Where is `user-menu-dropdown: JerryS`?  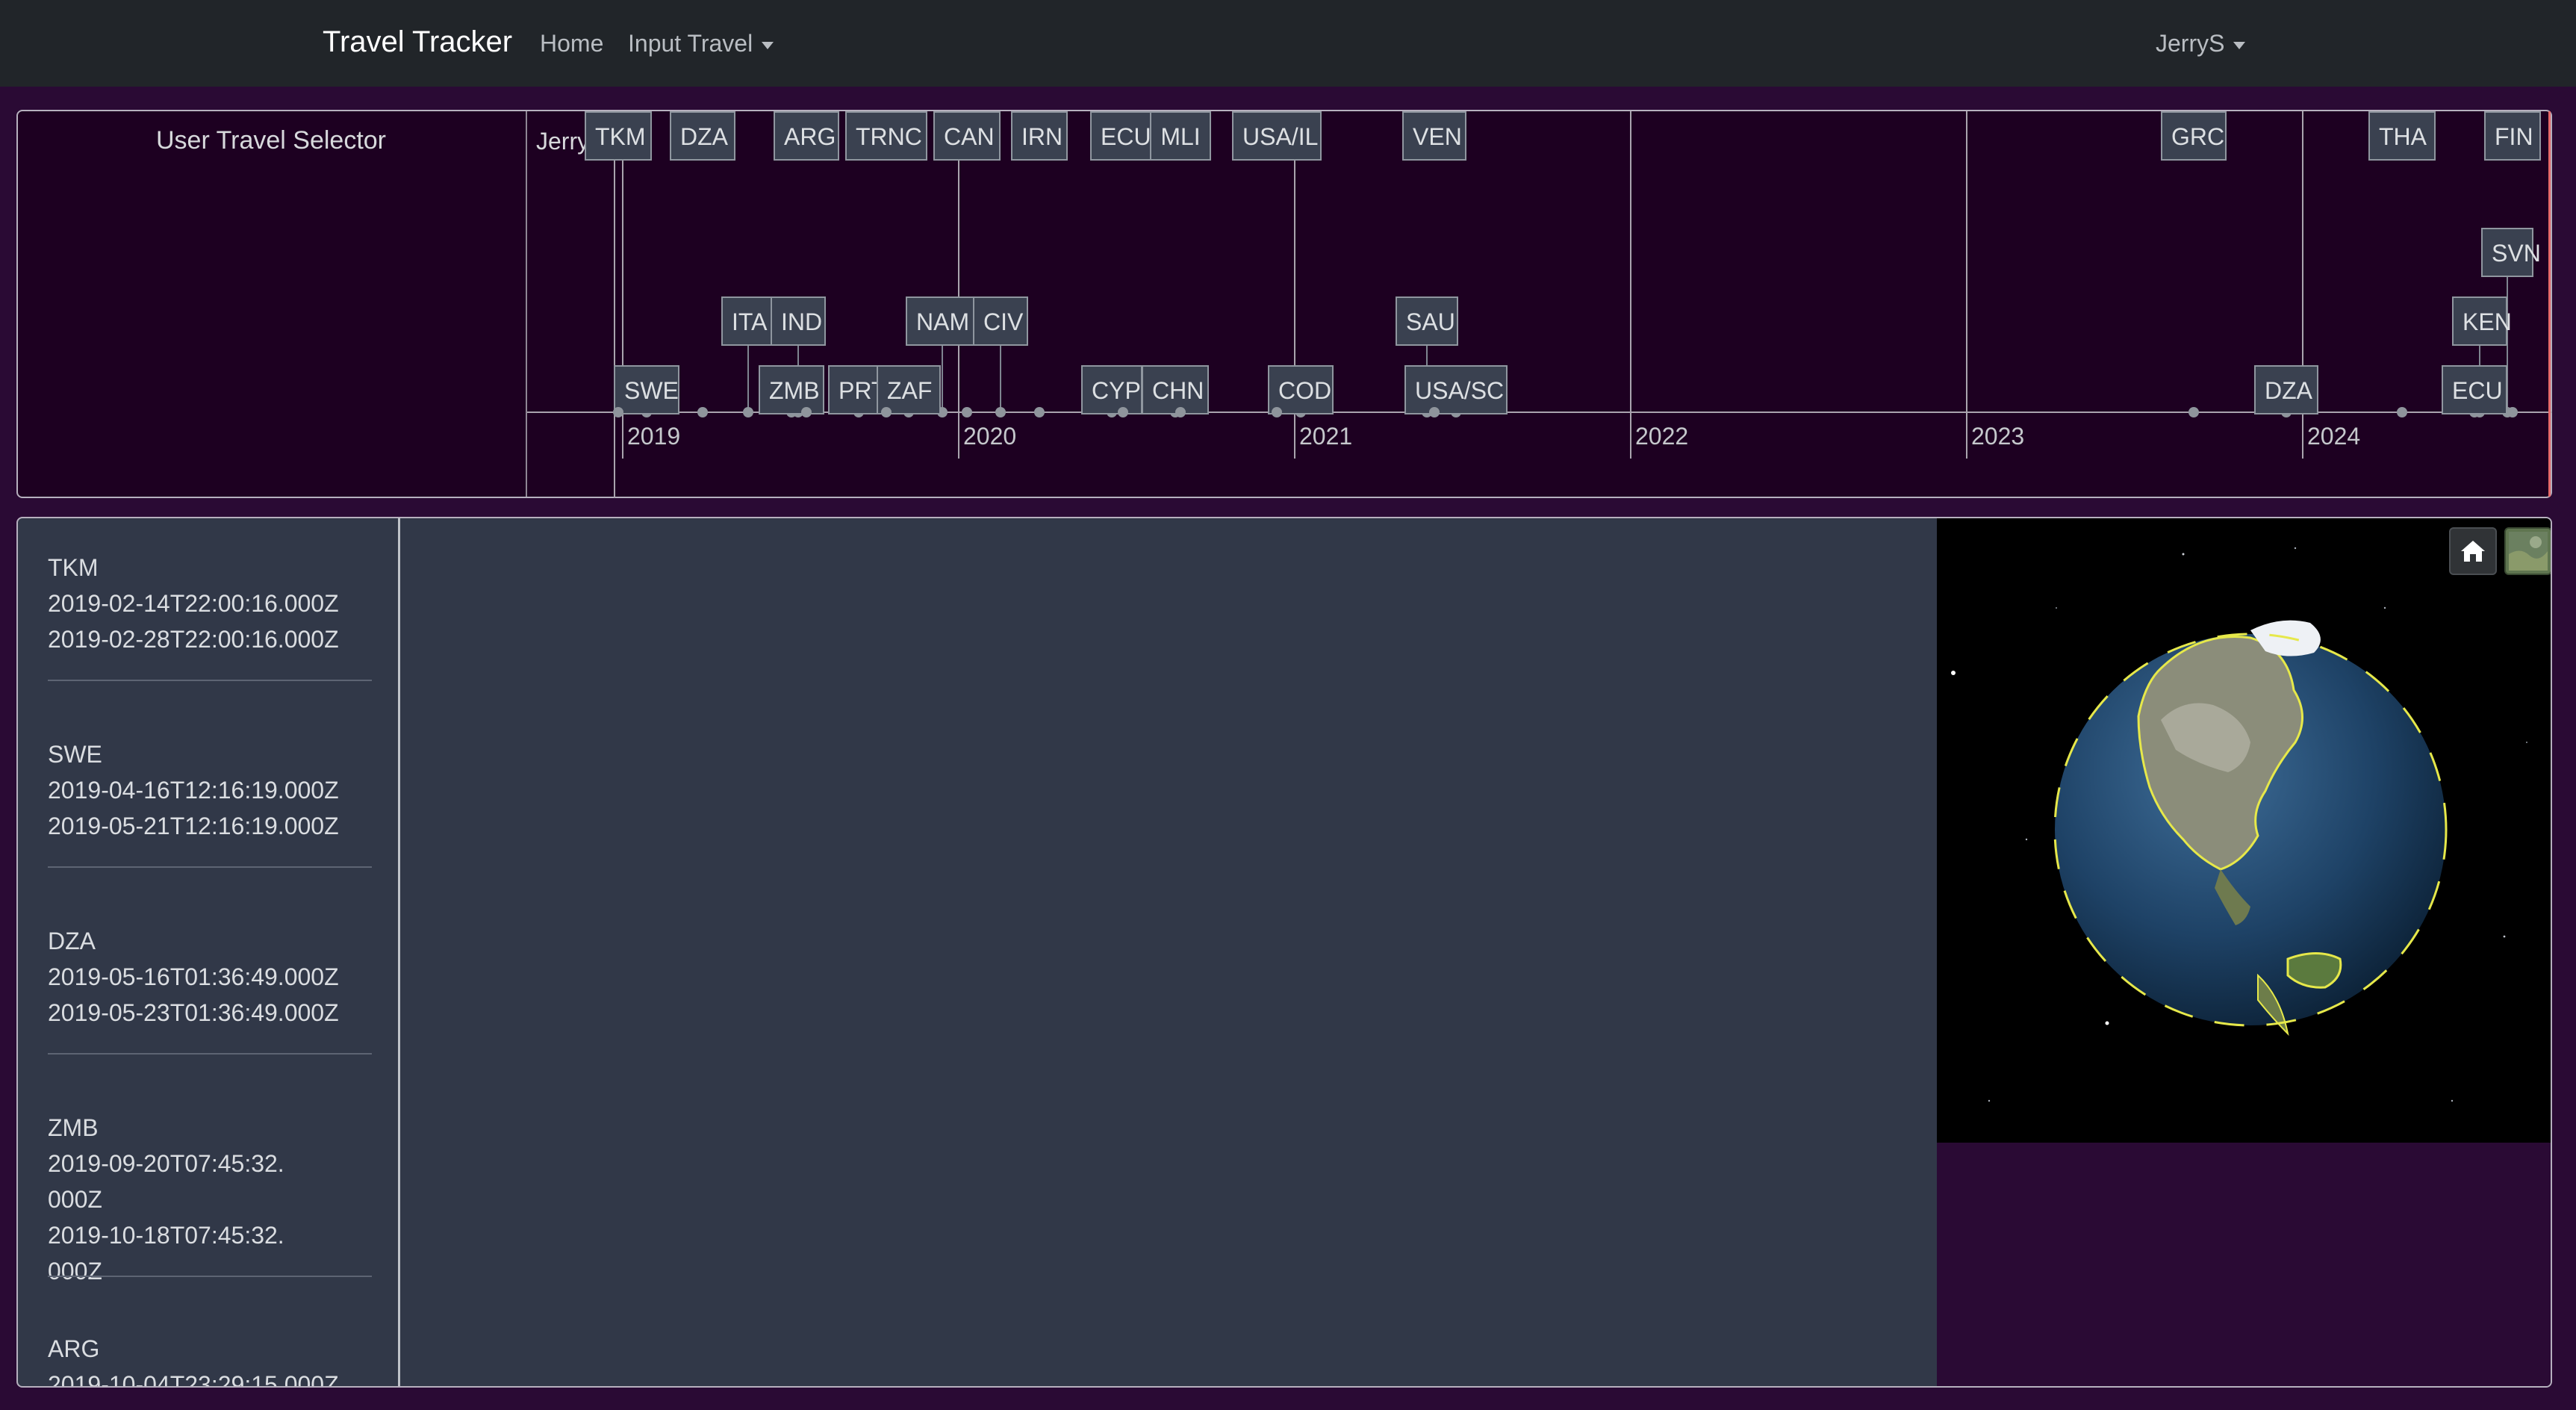
user-menu-dropdown: JerryS is located at coordinates (2201, 44).